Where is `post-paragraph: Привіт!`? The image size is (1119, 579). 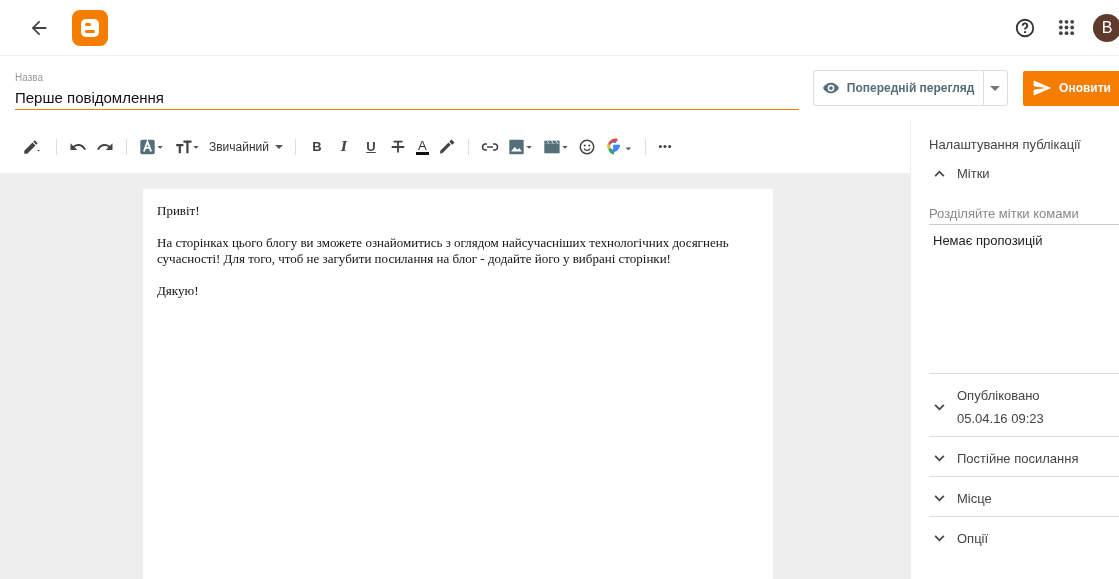
post-paragraph: Привіт! is located at coordinates (179, 211).